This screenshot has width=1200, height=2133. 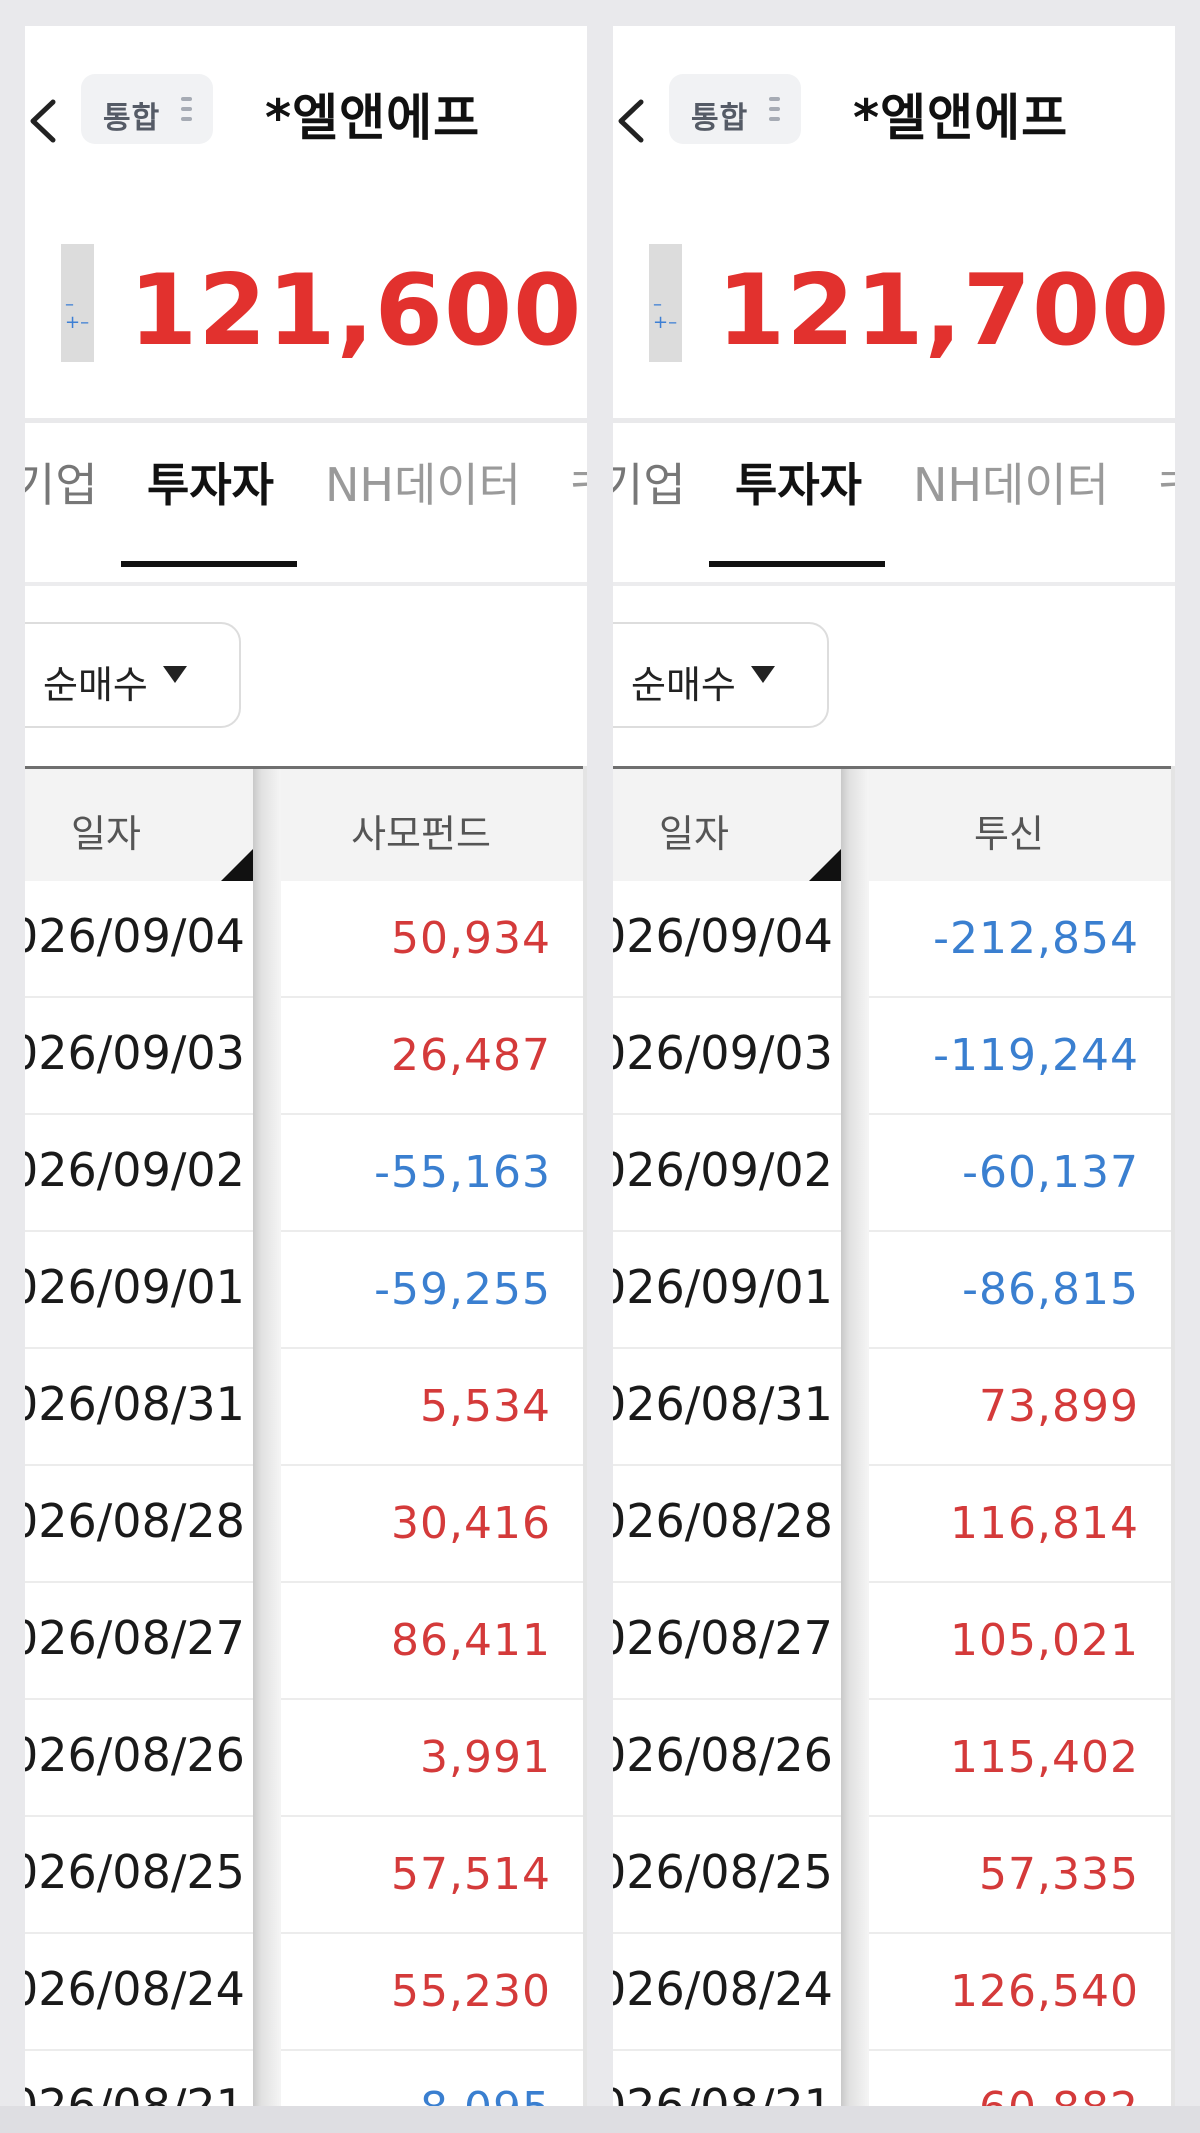 What do you see at coordinates (894, 1524) in the screenshot?
I see `table-row: 026/08/28 116,814` at bounding box center [894, 1524].